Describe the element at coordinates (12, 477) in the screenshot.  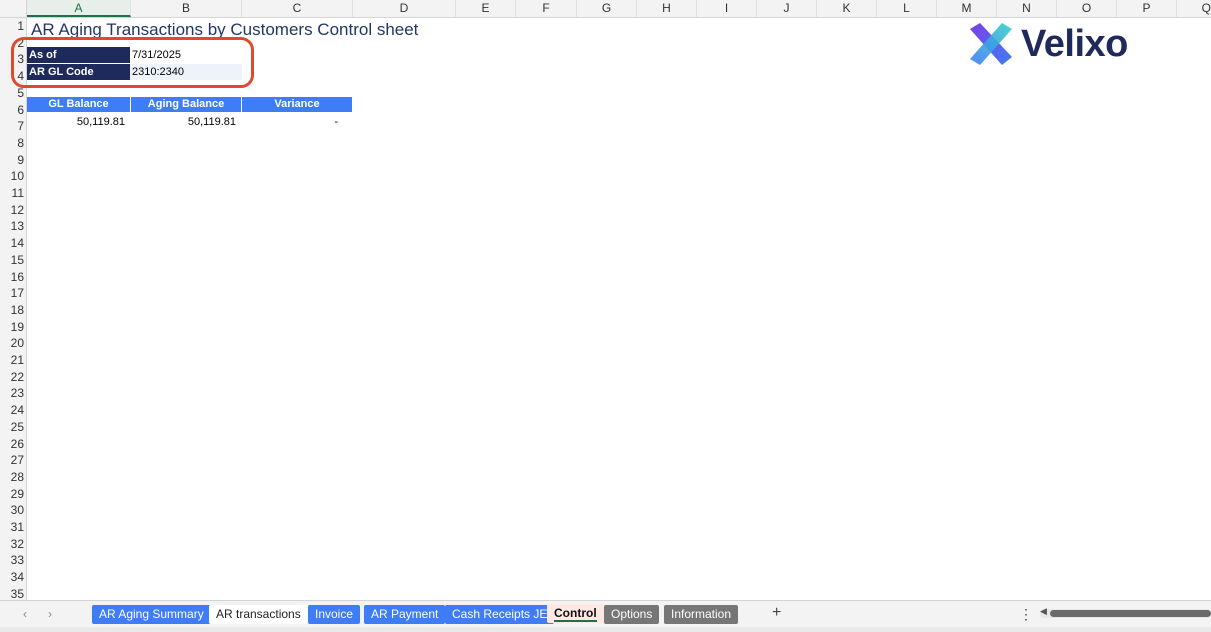
I see `row-header-28: 28` at that location.